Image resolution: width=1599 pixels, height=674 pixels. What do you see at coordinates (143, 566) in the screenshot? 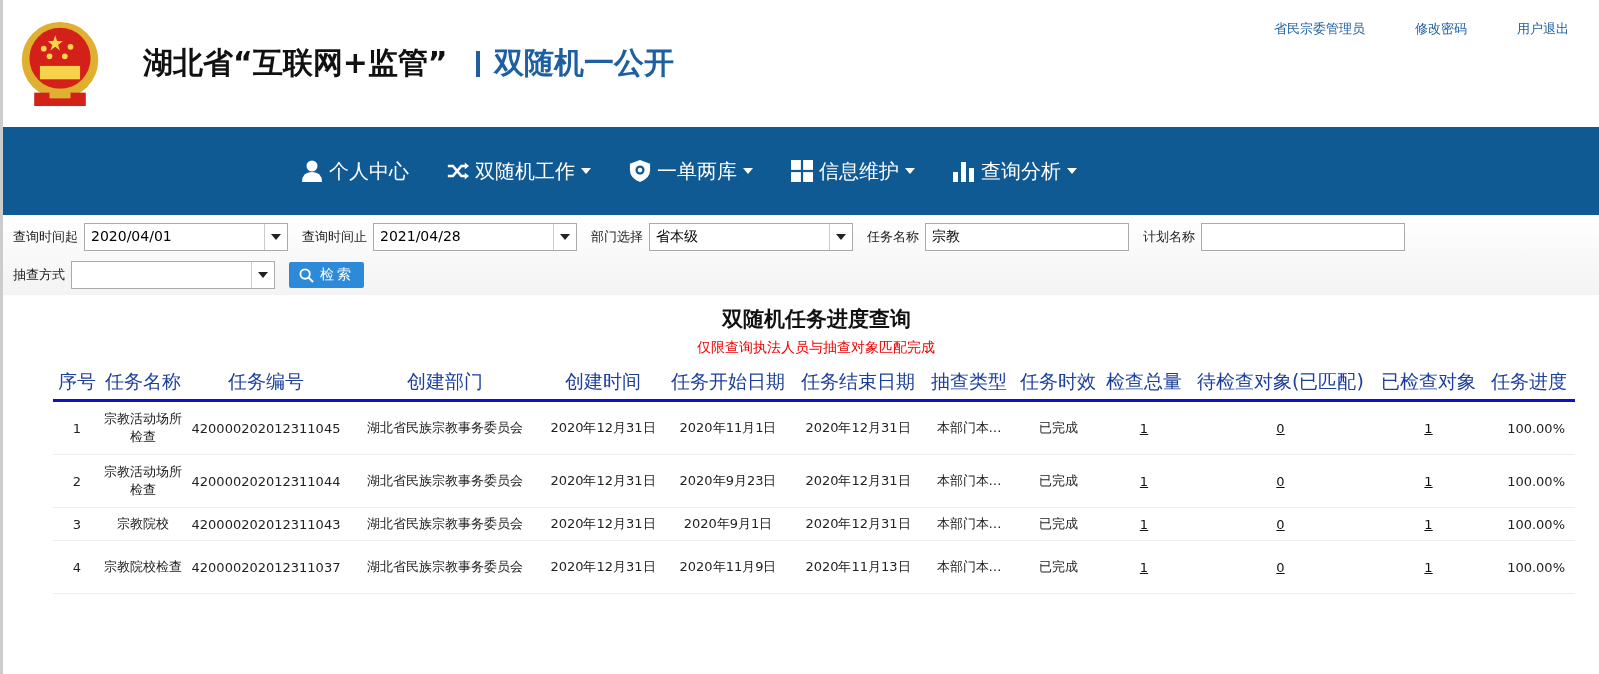
I see `table-cell: 宗教院校检查` at bounding box center [143, 566].